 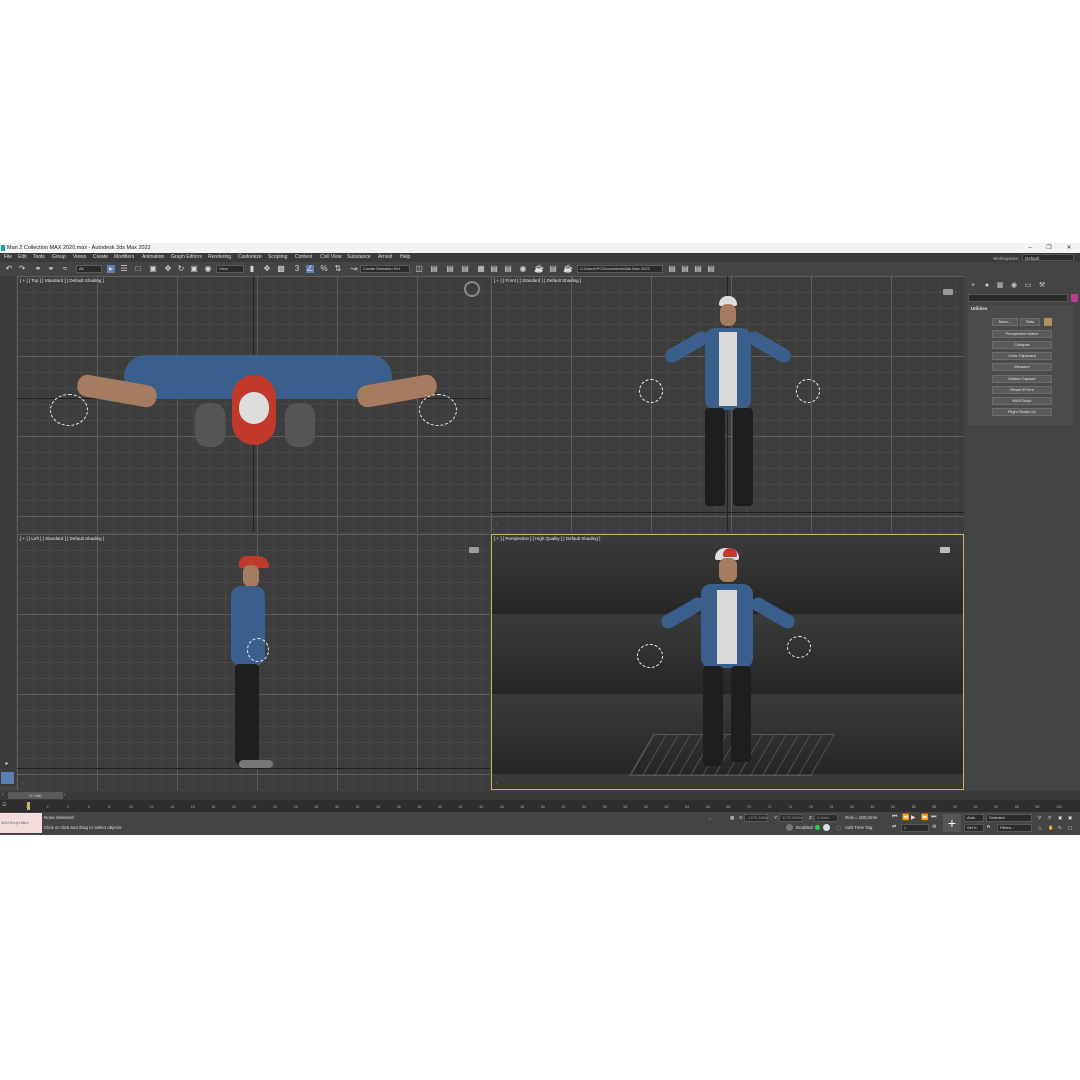 What do you see at coordinates (1069, 248) in the screenshot?
I see `close-button: ✕` at bounding box center [1069, 248].